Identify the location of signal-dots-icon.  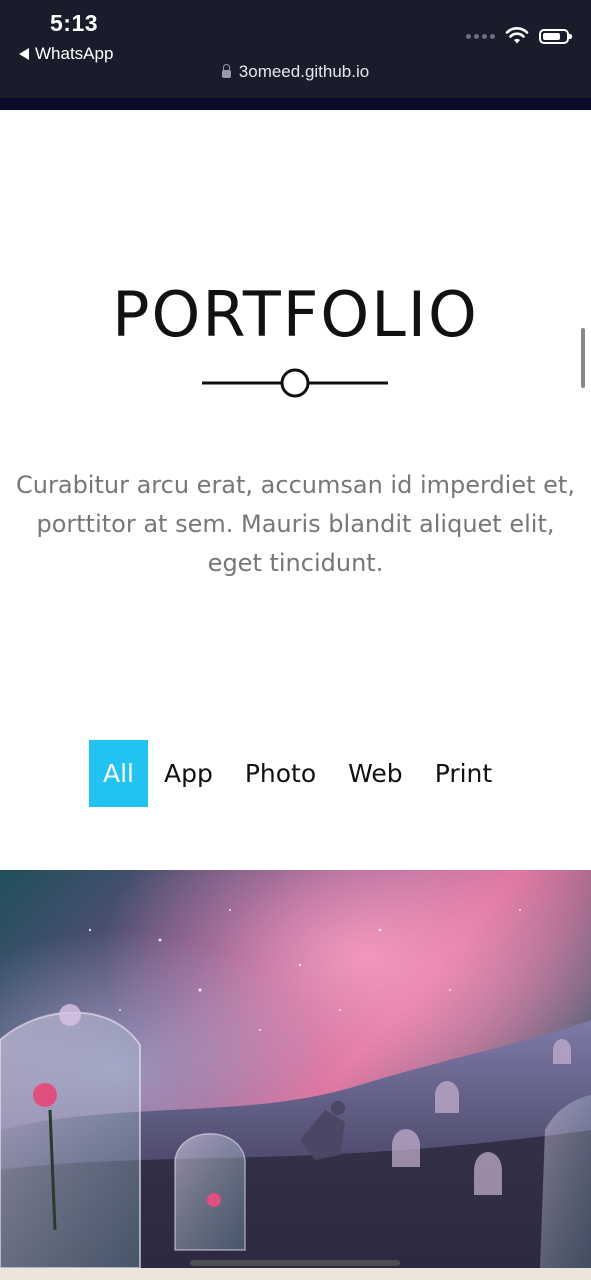
(480, 36).